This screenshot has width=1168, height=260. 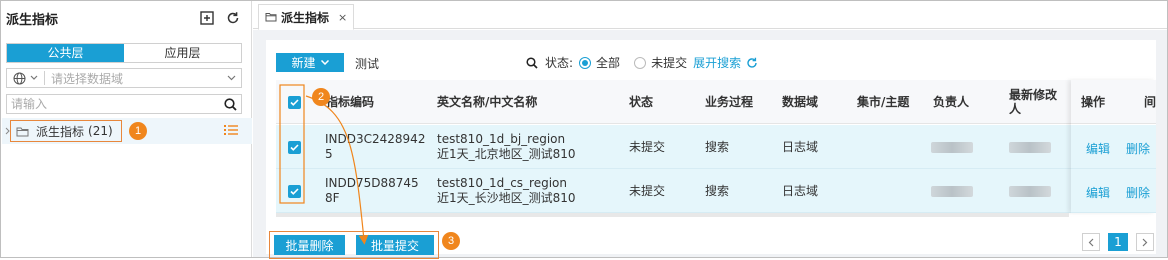 I want to click on close-icon: ×, so click(x=342, y=17).